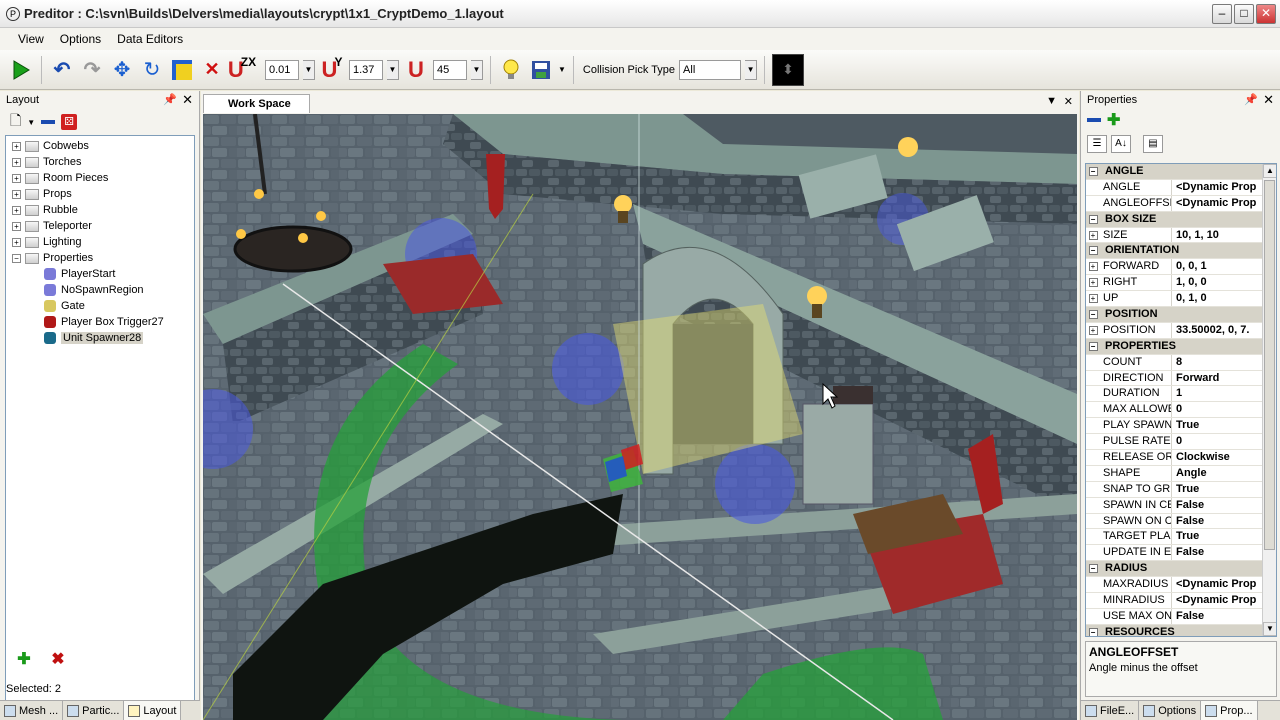 The width and height of the screenshot is (1280, 720). I want to click on rotate-tool-button: ↻, so click(152, 70).